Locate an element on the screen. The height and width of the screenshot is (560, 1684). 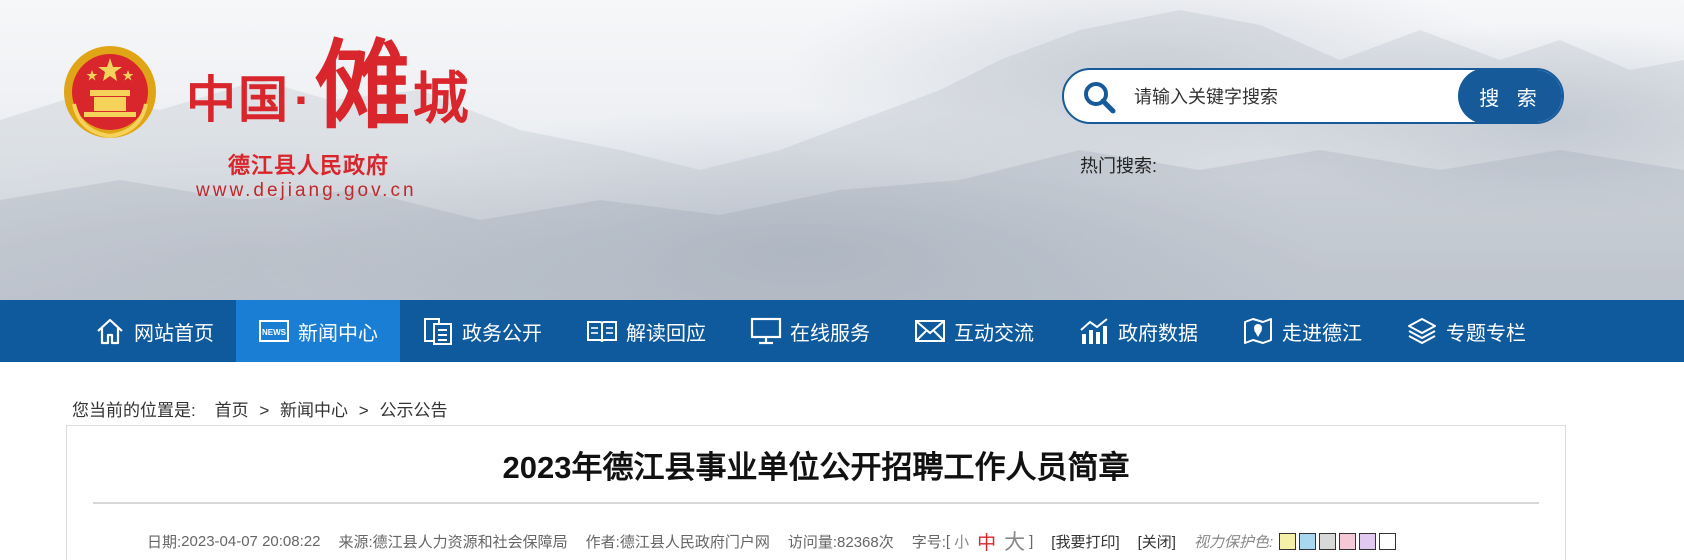
map-icon is located at coordinates (1258, 331).